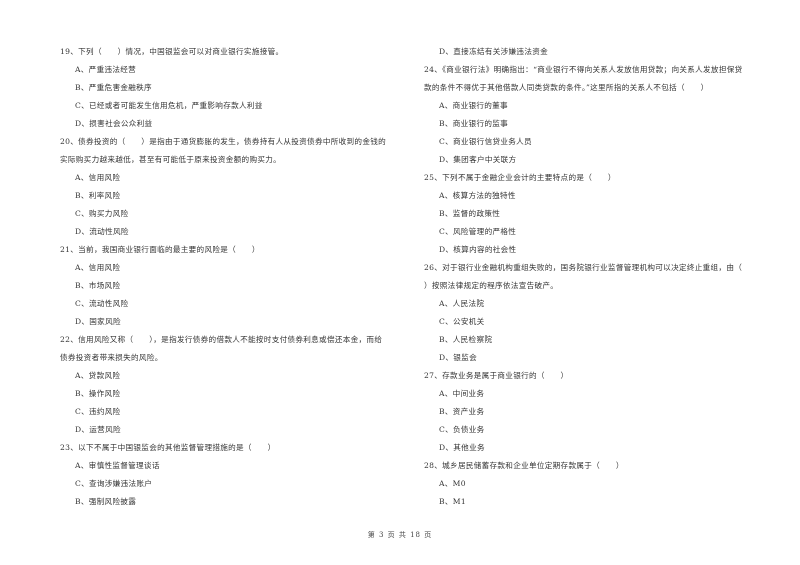  I want to click on answer-option: D、国家风险, so click(98, 321).